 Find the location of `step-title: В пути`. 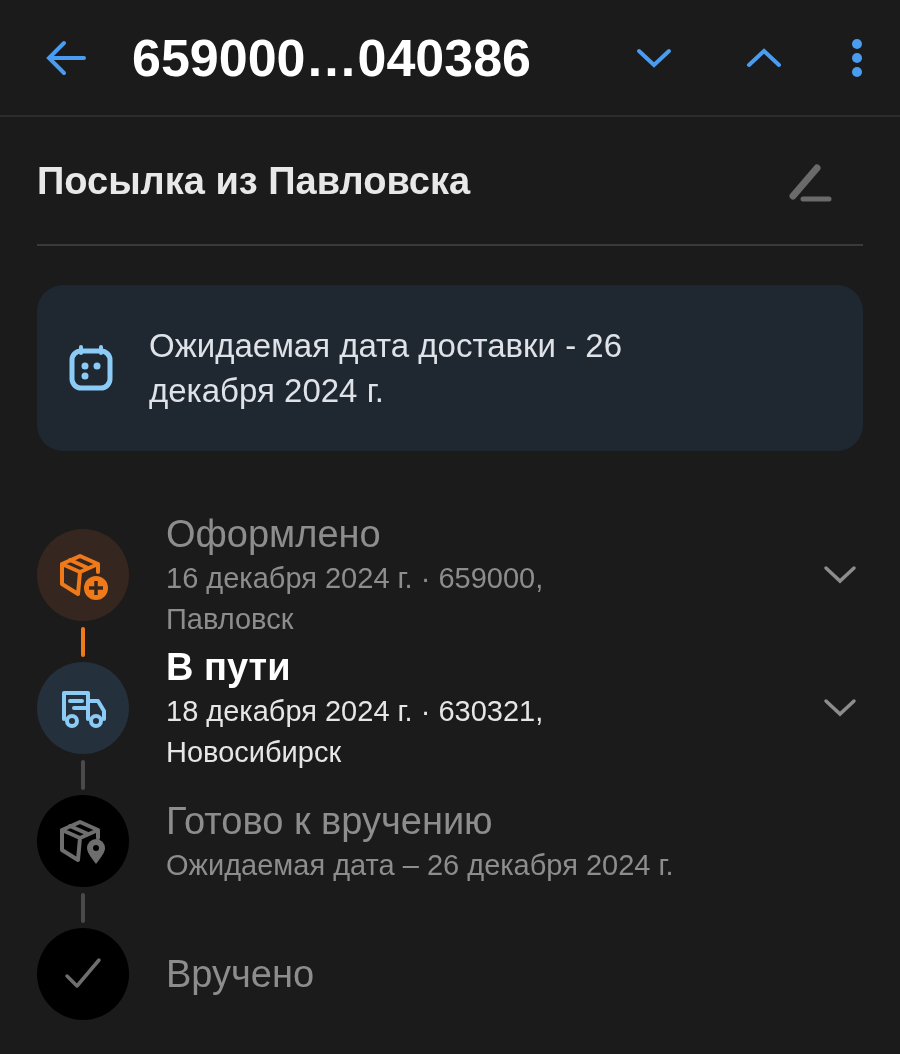

step-title: В пути is located at coordinates (229, 667).